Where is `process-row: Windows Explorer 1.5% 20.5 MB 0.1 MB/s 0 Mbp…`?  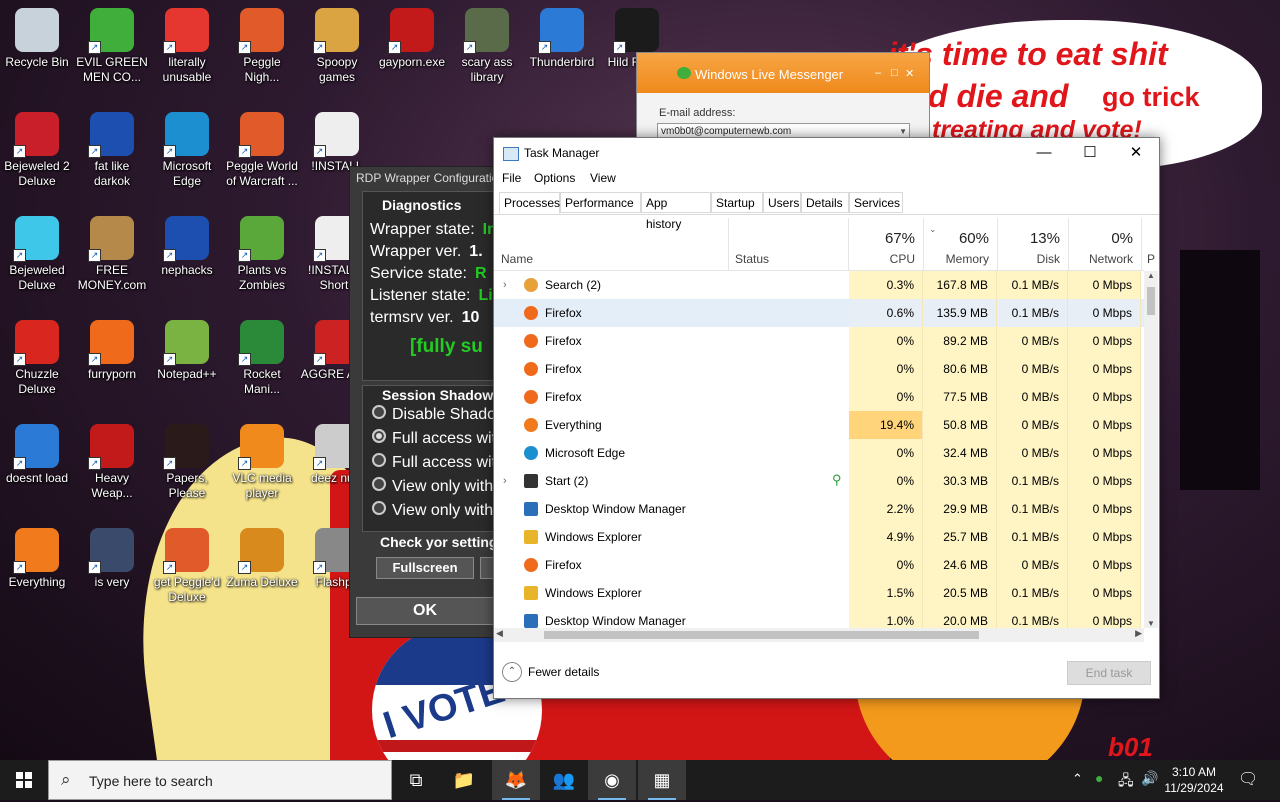
process-row: Windows Explorer 1.5% 20.5 MB 0.1 MB/s 0 Mbp… is located at coordinates (819, 593).